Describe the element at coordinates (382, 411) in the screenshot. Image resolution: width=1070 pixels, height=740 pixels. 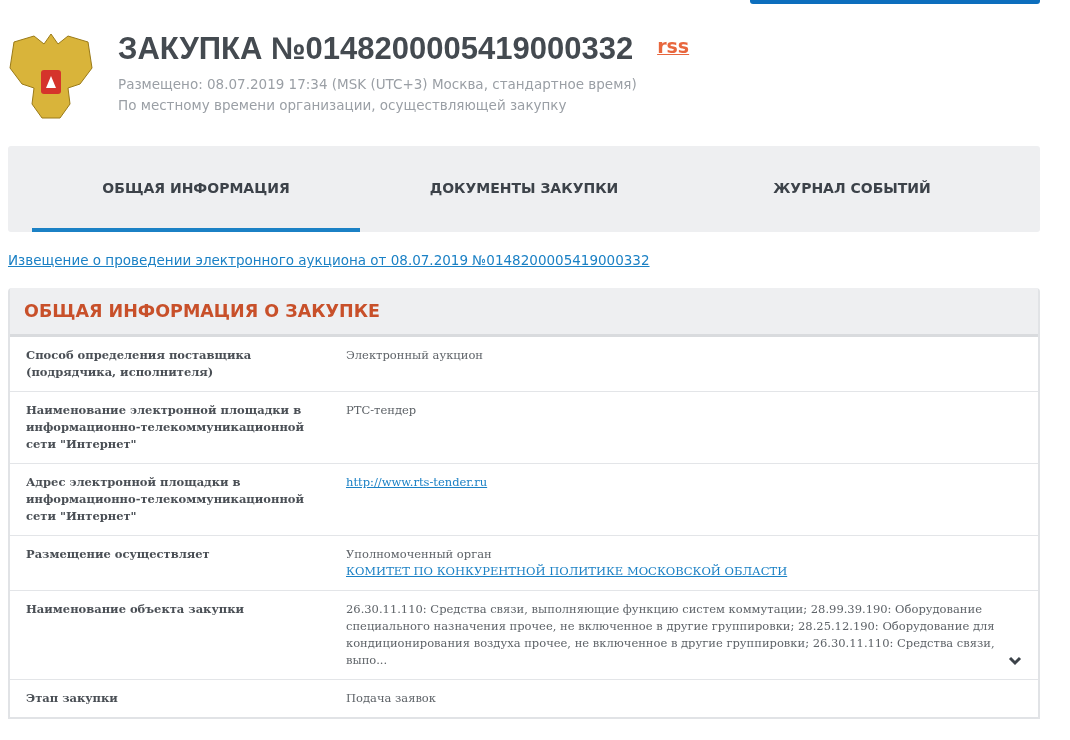
I see `field-value: РТС-тендер` at that location.